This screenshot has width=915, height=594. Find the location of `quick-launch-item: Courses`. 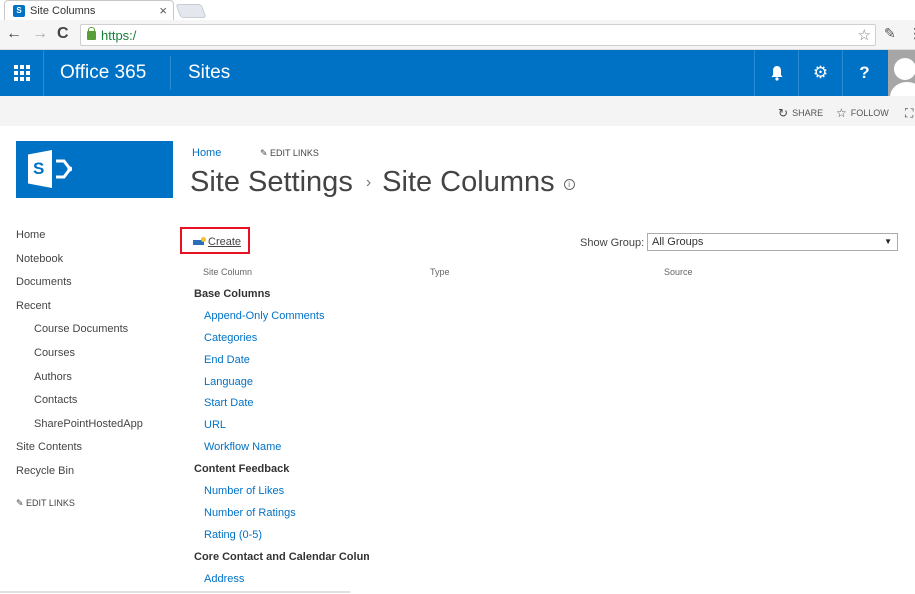

quick-launch-item: Courses is located at coordinates (79, 358).